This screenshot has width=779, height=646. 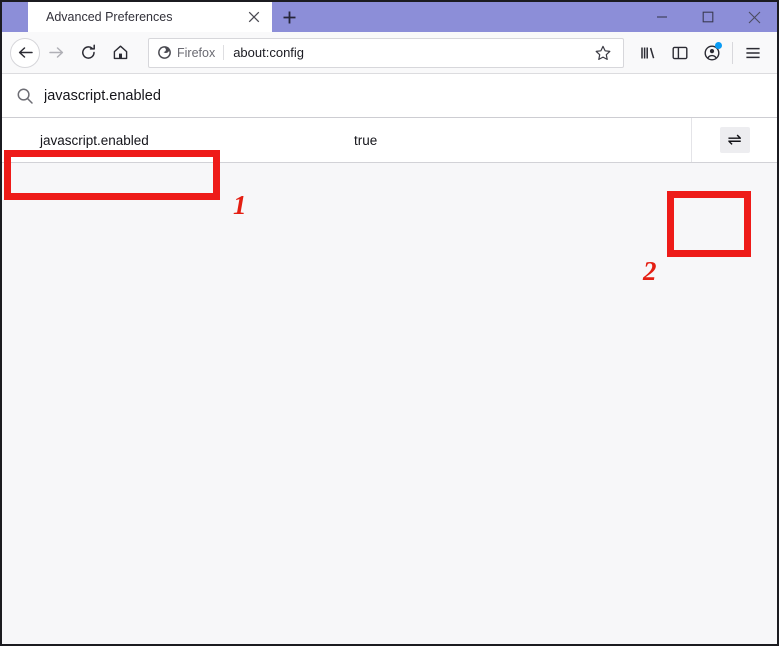 I want to click on identity-label: Firefox, so click(x=196, y=52).